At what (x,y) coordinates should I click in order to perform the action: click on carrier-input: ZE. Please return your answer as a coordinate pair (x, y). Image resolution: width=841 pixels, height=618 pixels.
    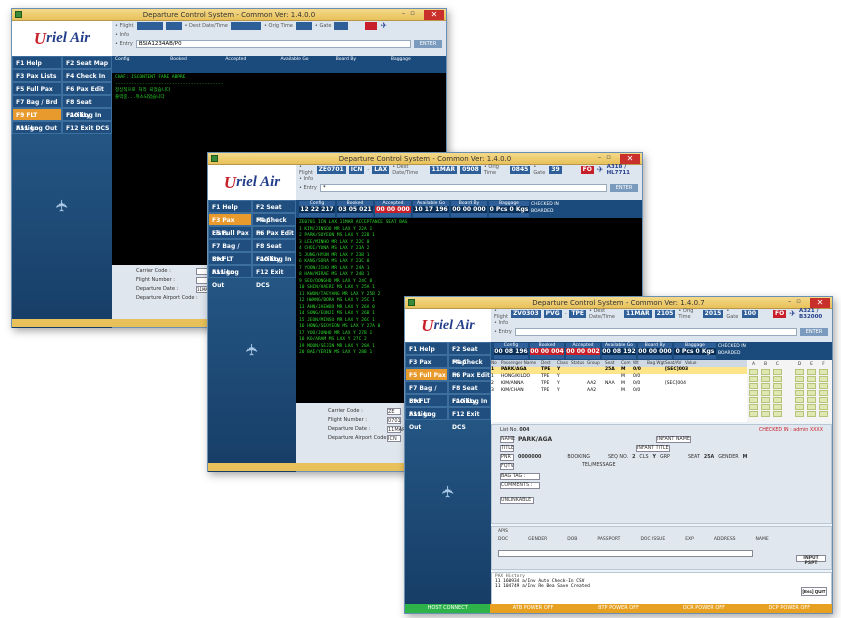
    Looking at the image, I should click on (394, 411).